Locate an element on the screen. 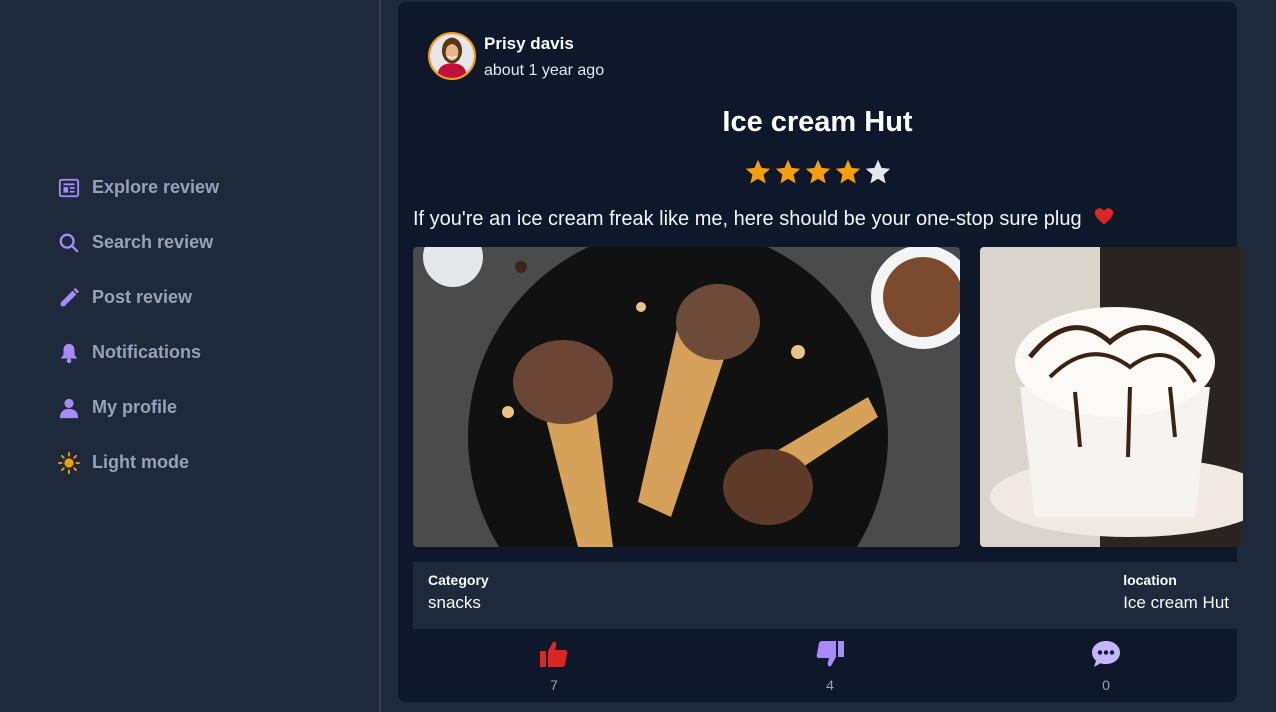 This screenshot has height=712, width=1276. thumbs-down-icon is located at coordinates (830, 656).